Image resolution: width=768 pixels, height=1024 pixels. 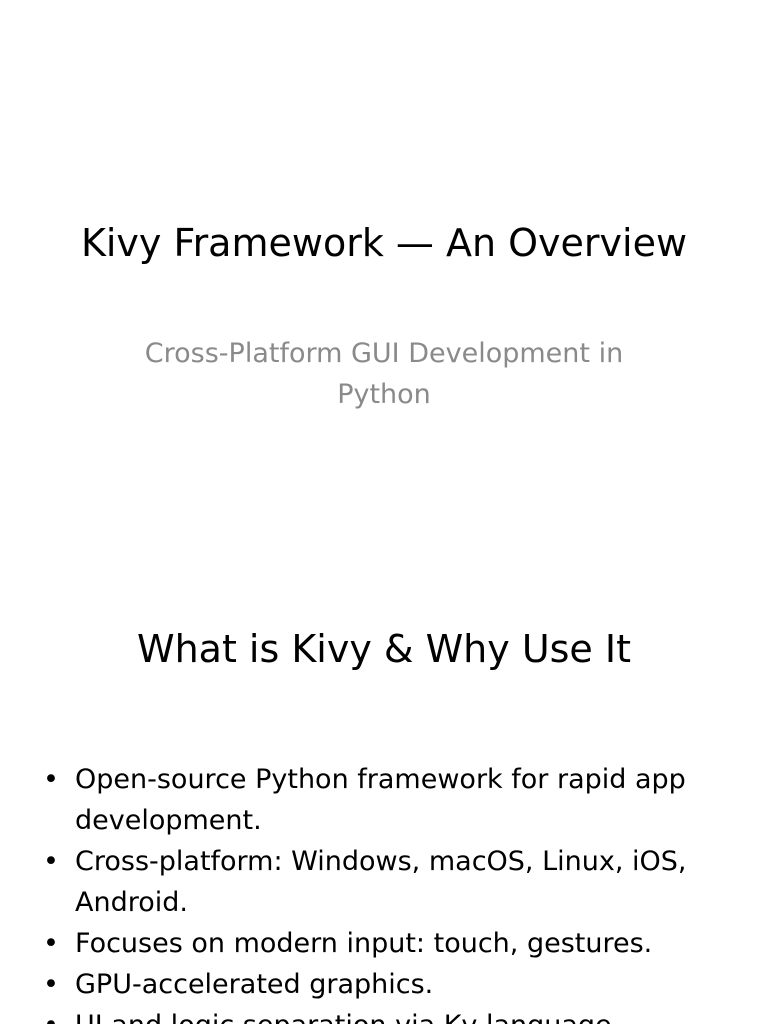 I want to click on slide-title: Kivy Framework — An Overview, so click(x=384, y=243).